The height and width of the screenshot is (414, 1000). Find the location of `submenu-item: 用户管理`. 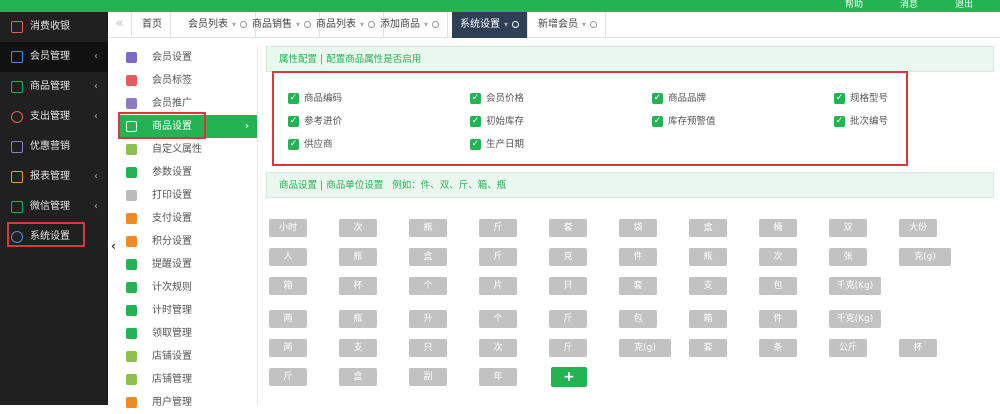

submenu-item: 用户管理 is located at coordinates (187, 402).